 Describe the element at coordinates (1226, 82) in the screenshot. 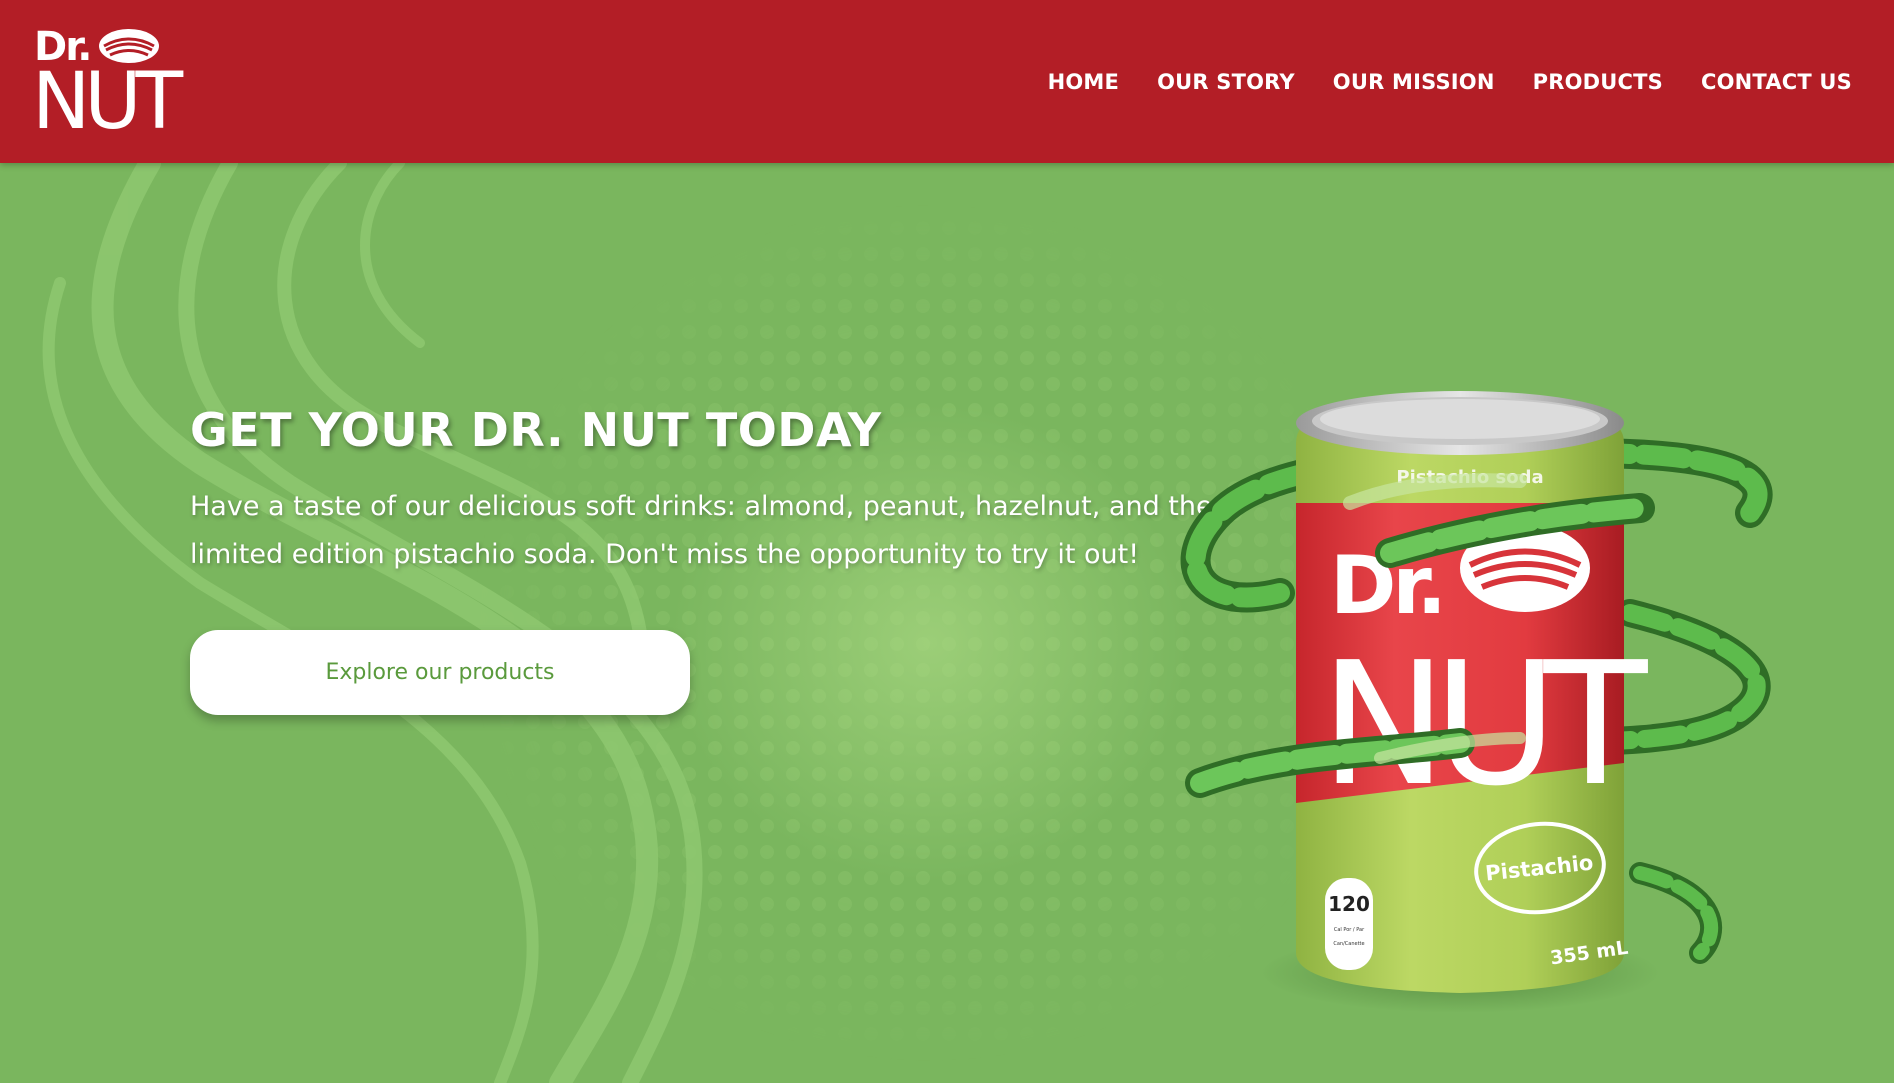

I see `nav-our-story: OUR STORY` at that location.